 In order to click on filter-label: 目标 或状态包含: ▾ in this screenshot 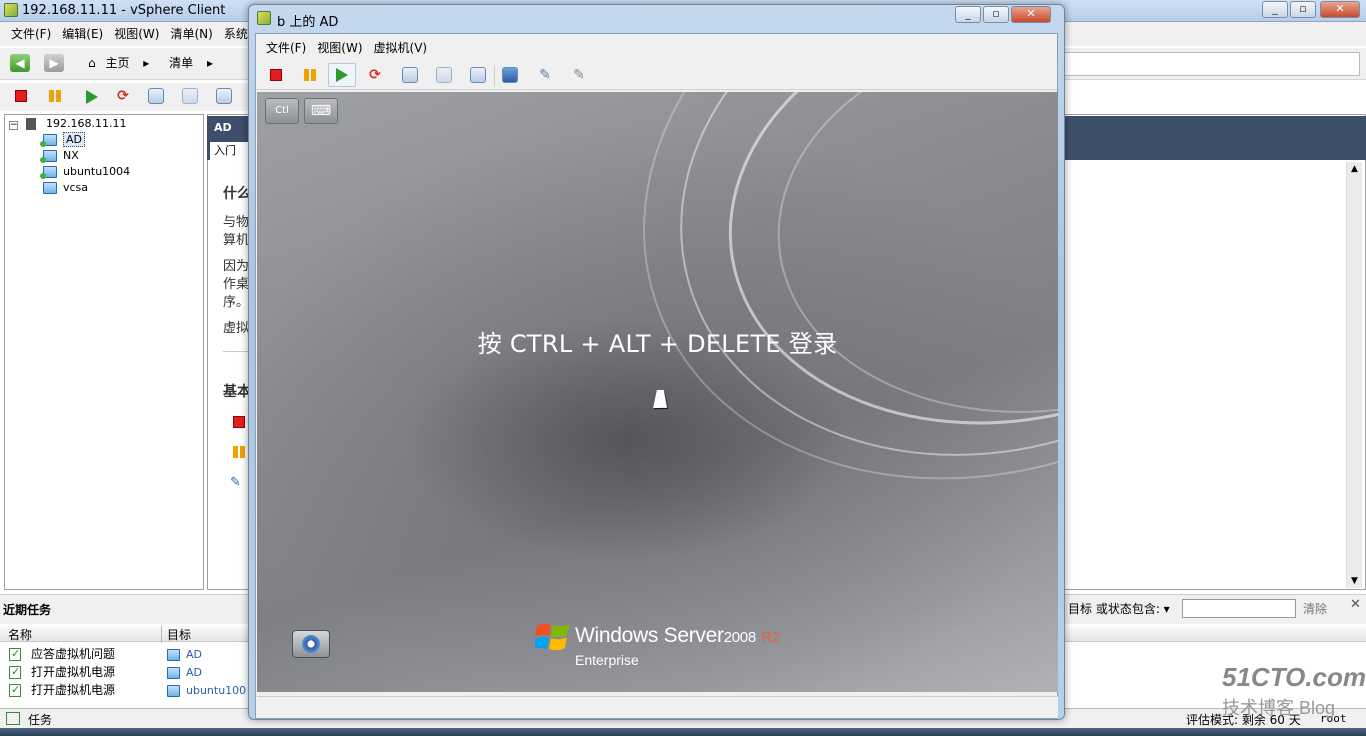, I will do `click(1119, 608)`.